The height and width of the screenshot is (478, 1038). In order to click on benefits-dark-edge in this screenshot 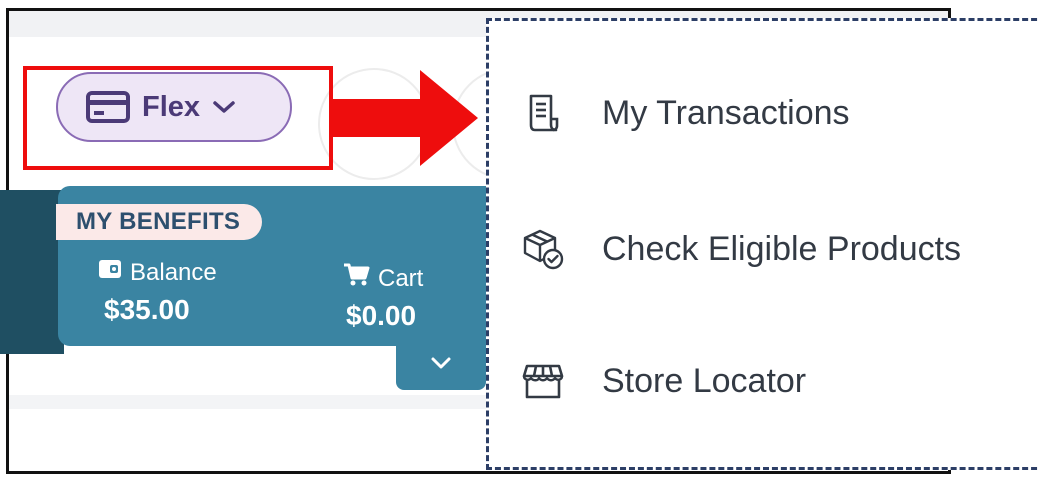, I will do `click(32, 272)`.